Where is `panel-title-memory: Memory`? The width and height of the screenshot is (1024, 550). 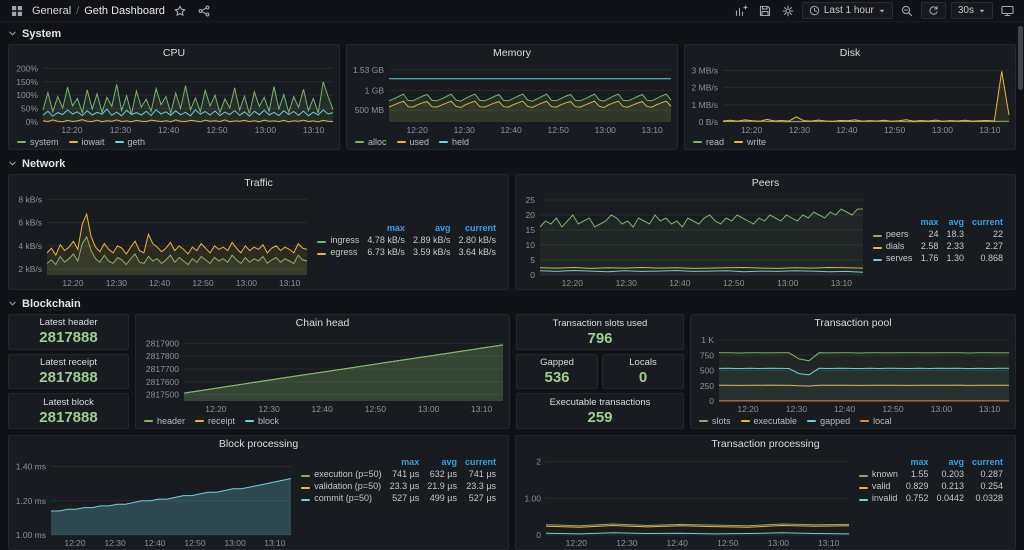 panel-title-memory: Memory is located at coordinates (512, 53).